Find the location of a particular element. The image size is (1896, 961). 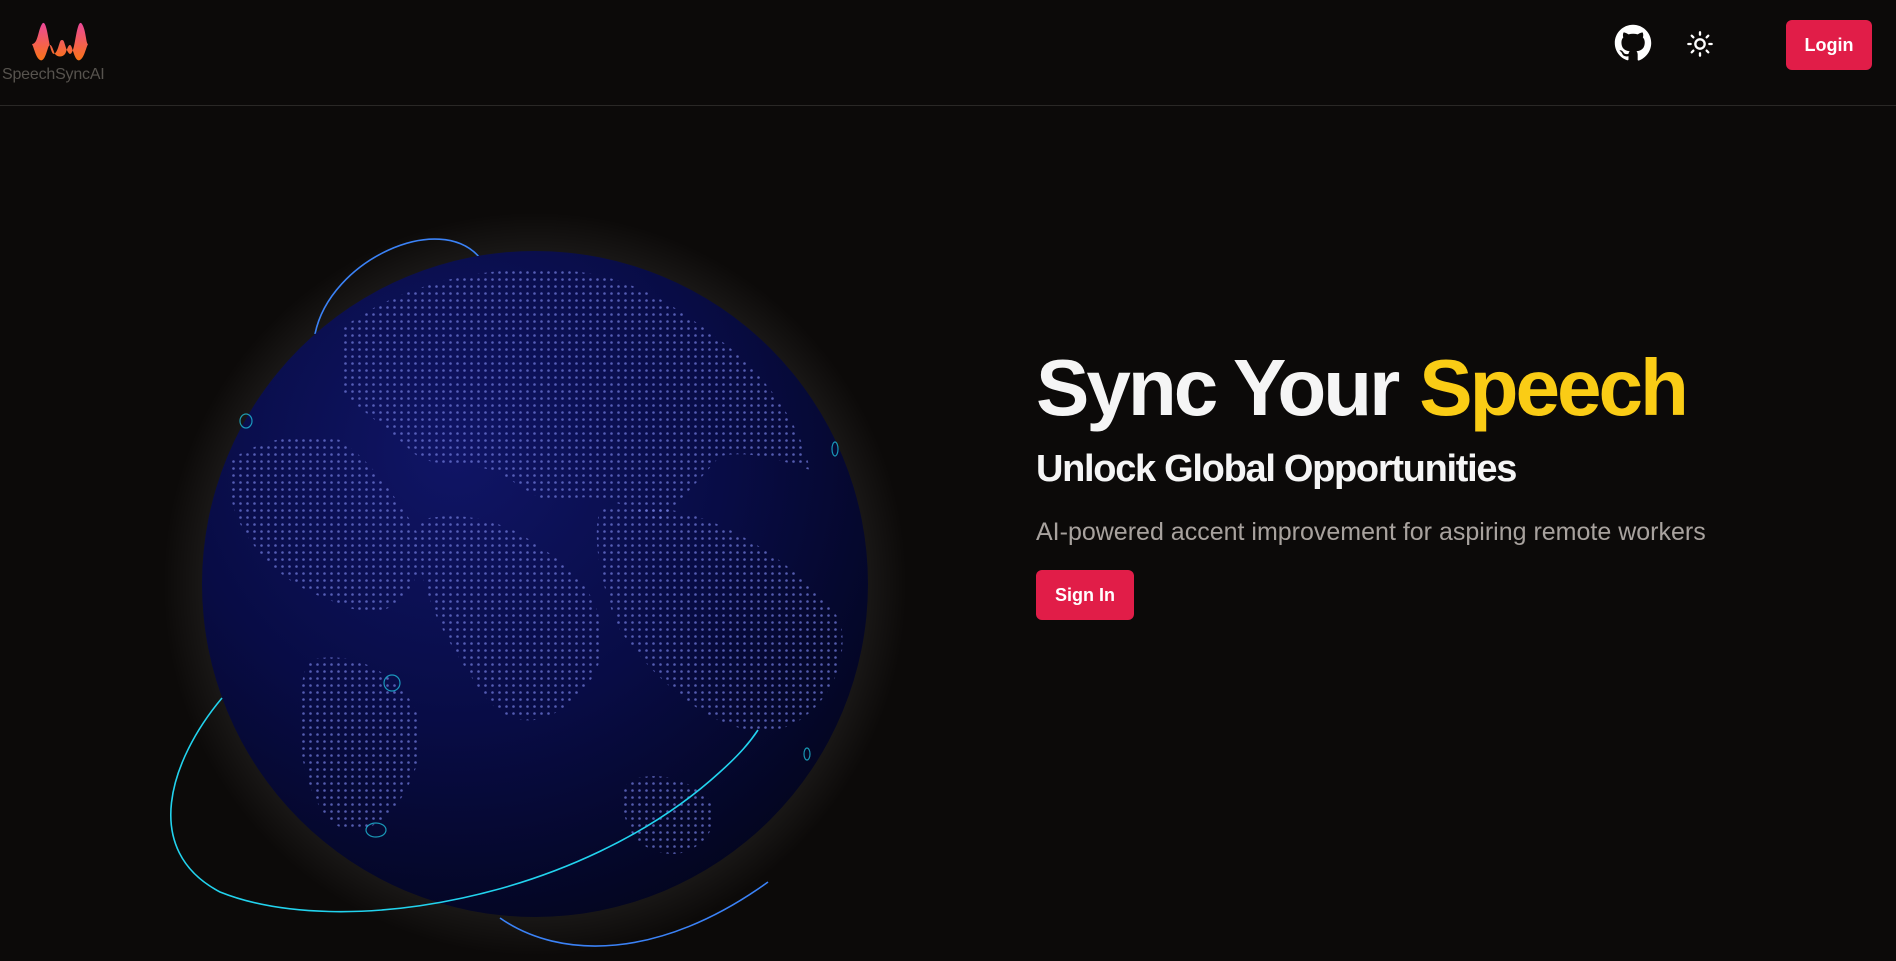

top-navbar: SpeechSyncAI Login is located at coordinates (948, 53).